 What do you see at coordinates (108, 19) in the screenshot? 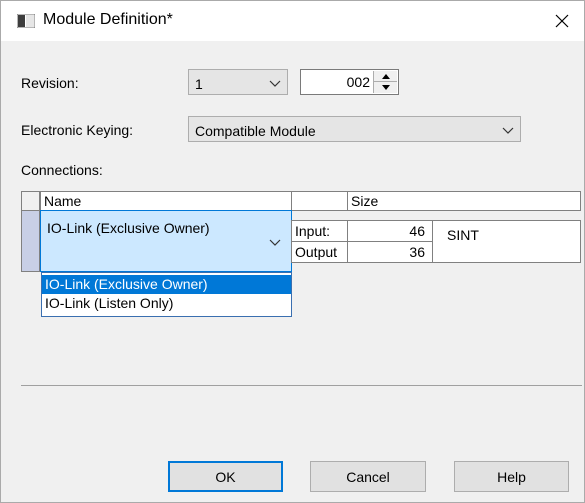
I see `window-title: Module Definition*` at bounding box center [108, 19].